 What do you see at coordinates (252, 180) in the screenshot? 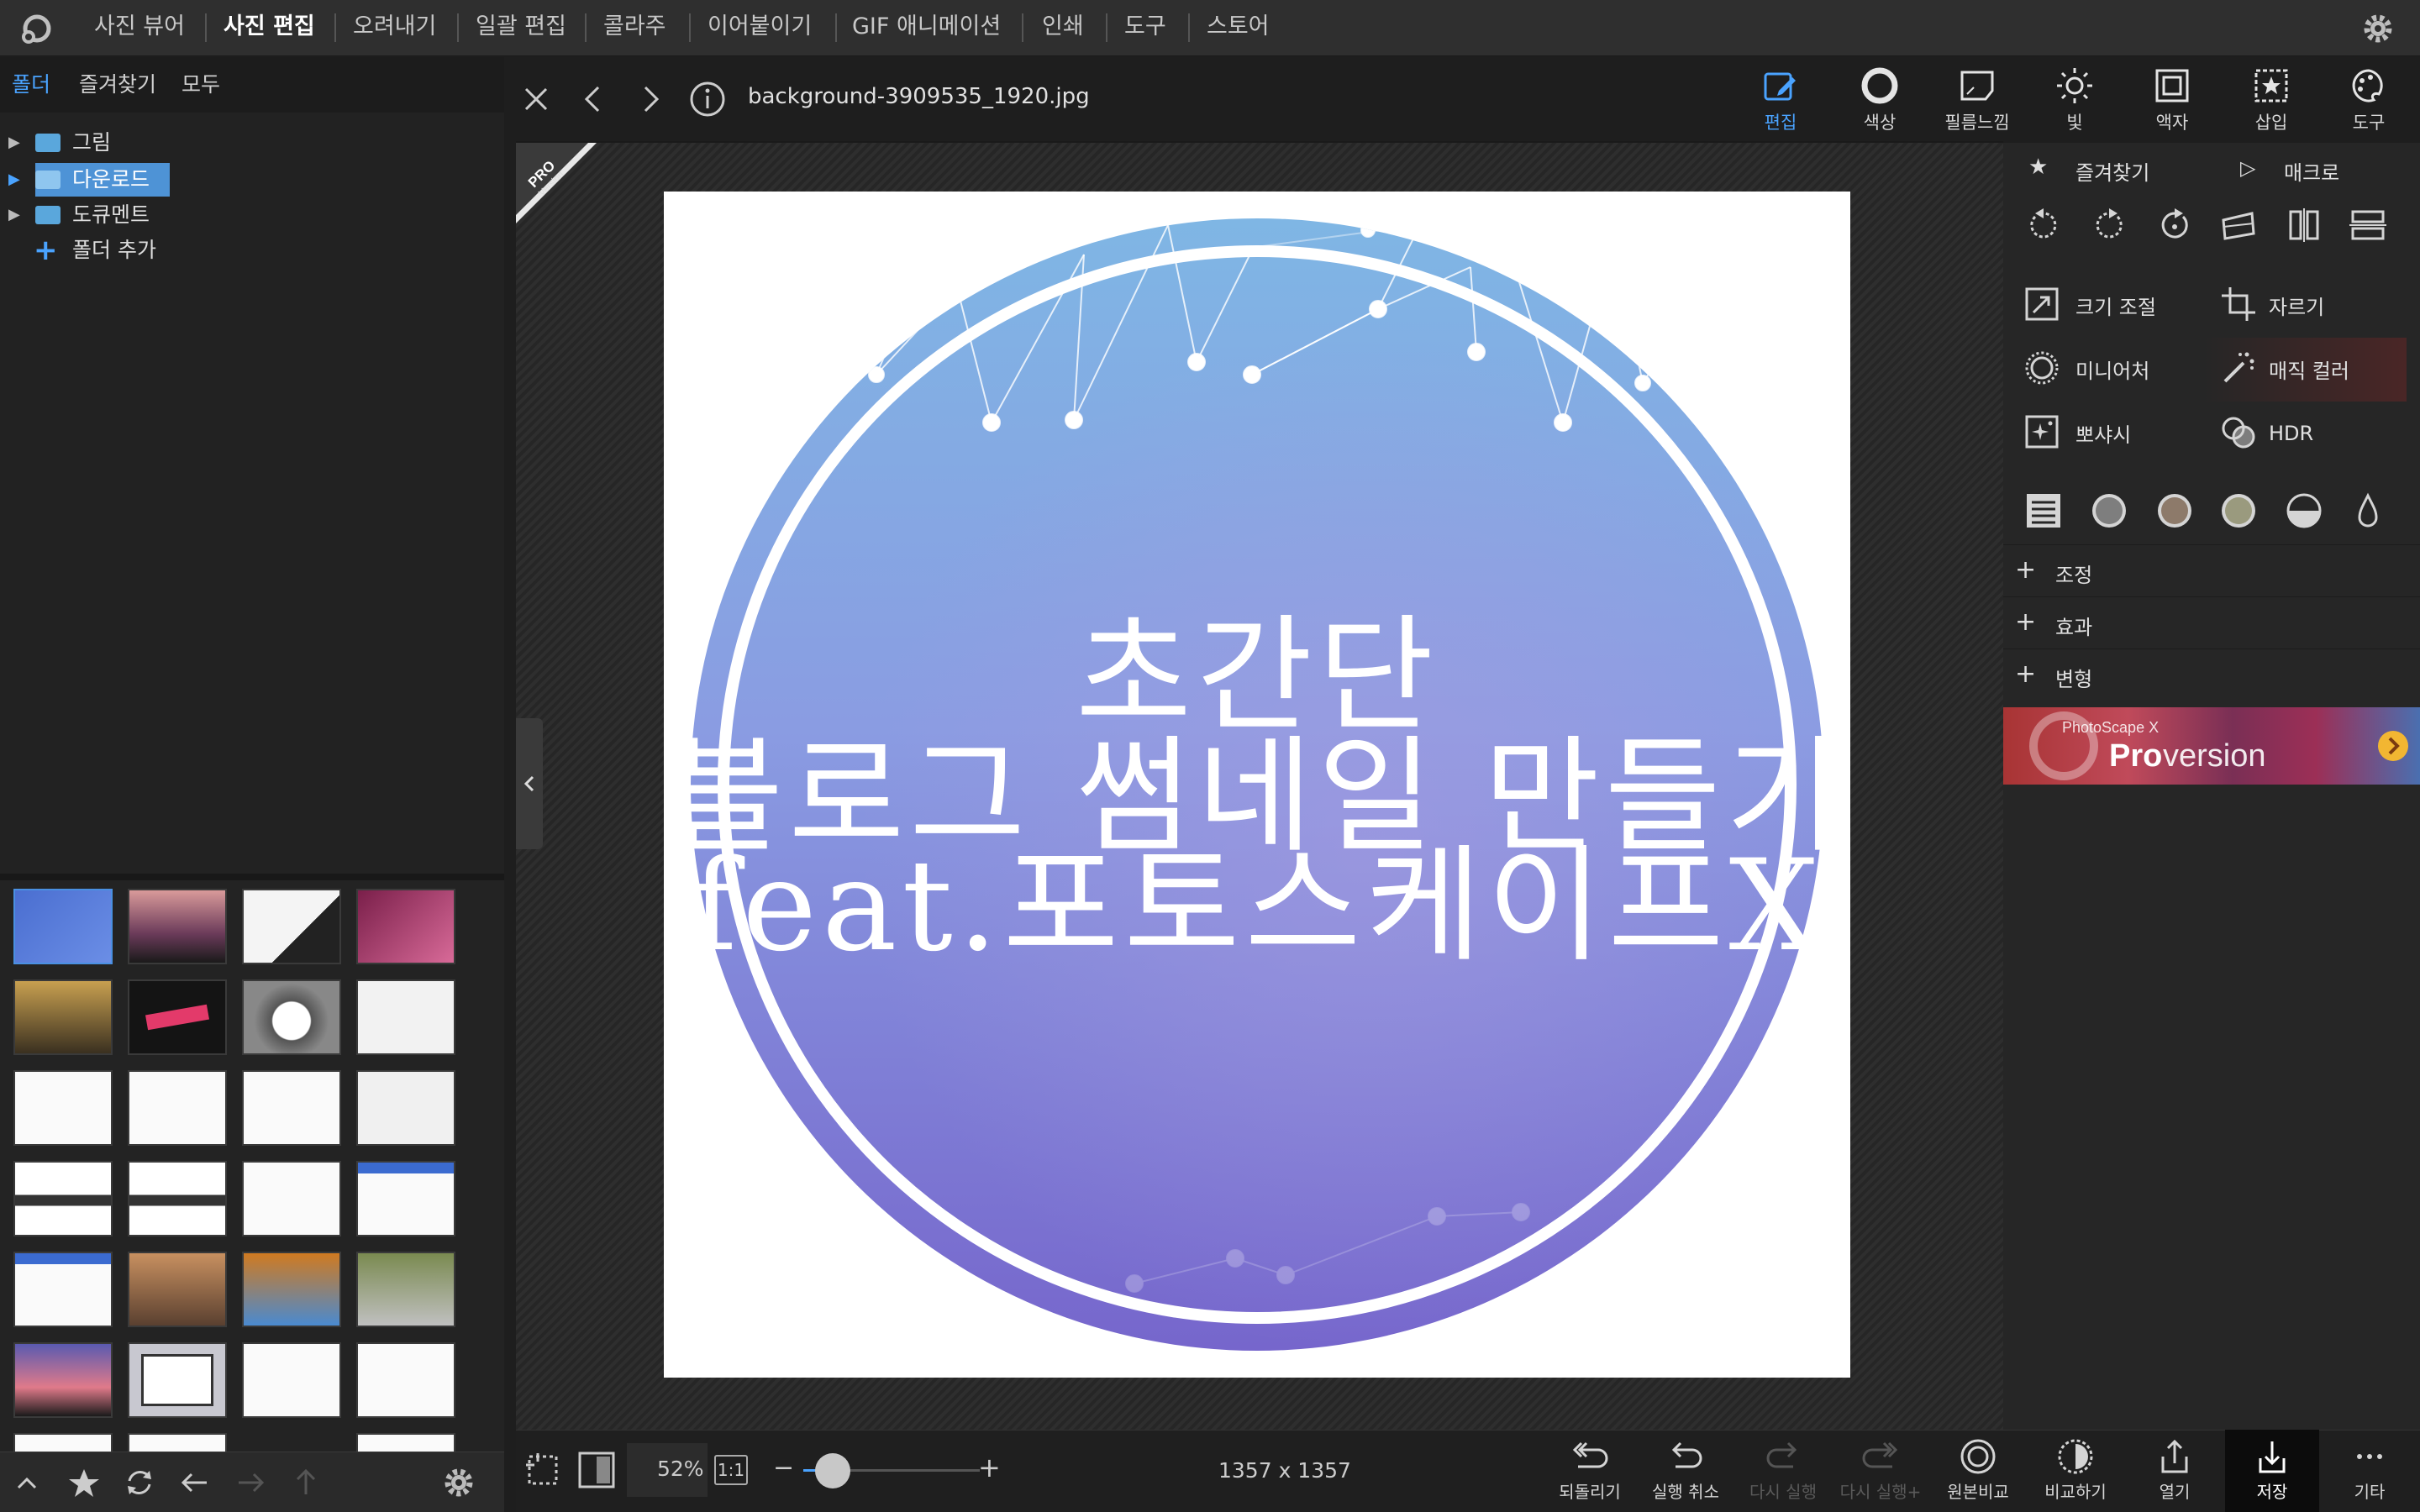
I see `folder-tree-item-selected: ▶ 다운로드` at bounding box center [252, 180].